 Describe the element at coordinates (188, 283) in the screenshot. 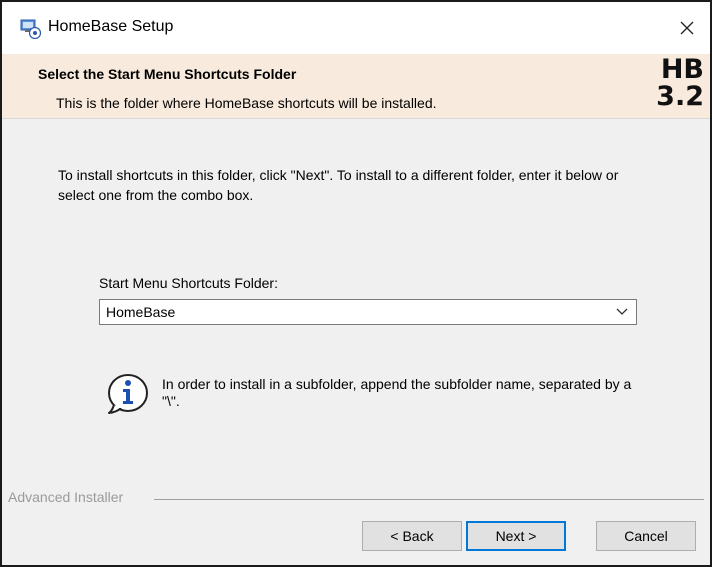

I see `shortcuts-folder-label: Start Menu Shortcuts Folder:` at that location.